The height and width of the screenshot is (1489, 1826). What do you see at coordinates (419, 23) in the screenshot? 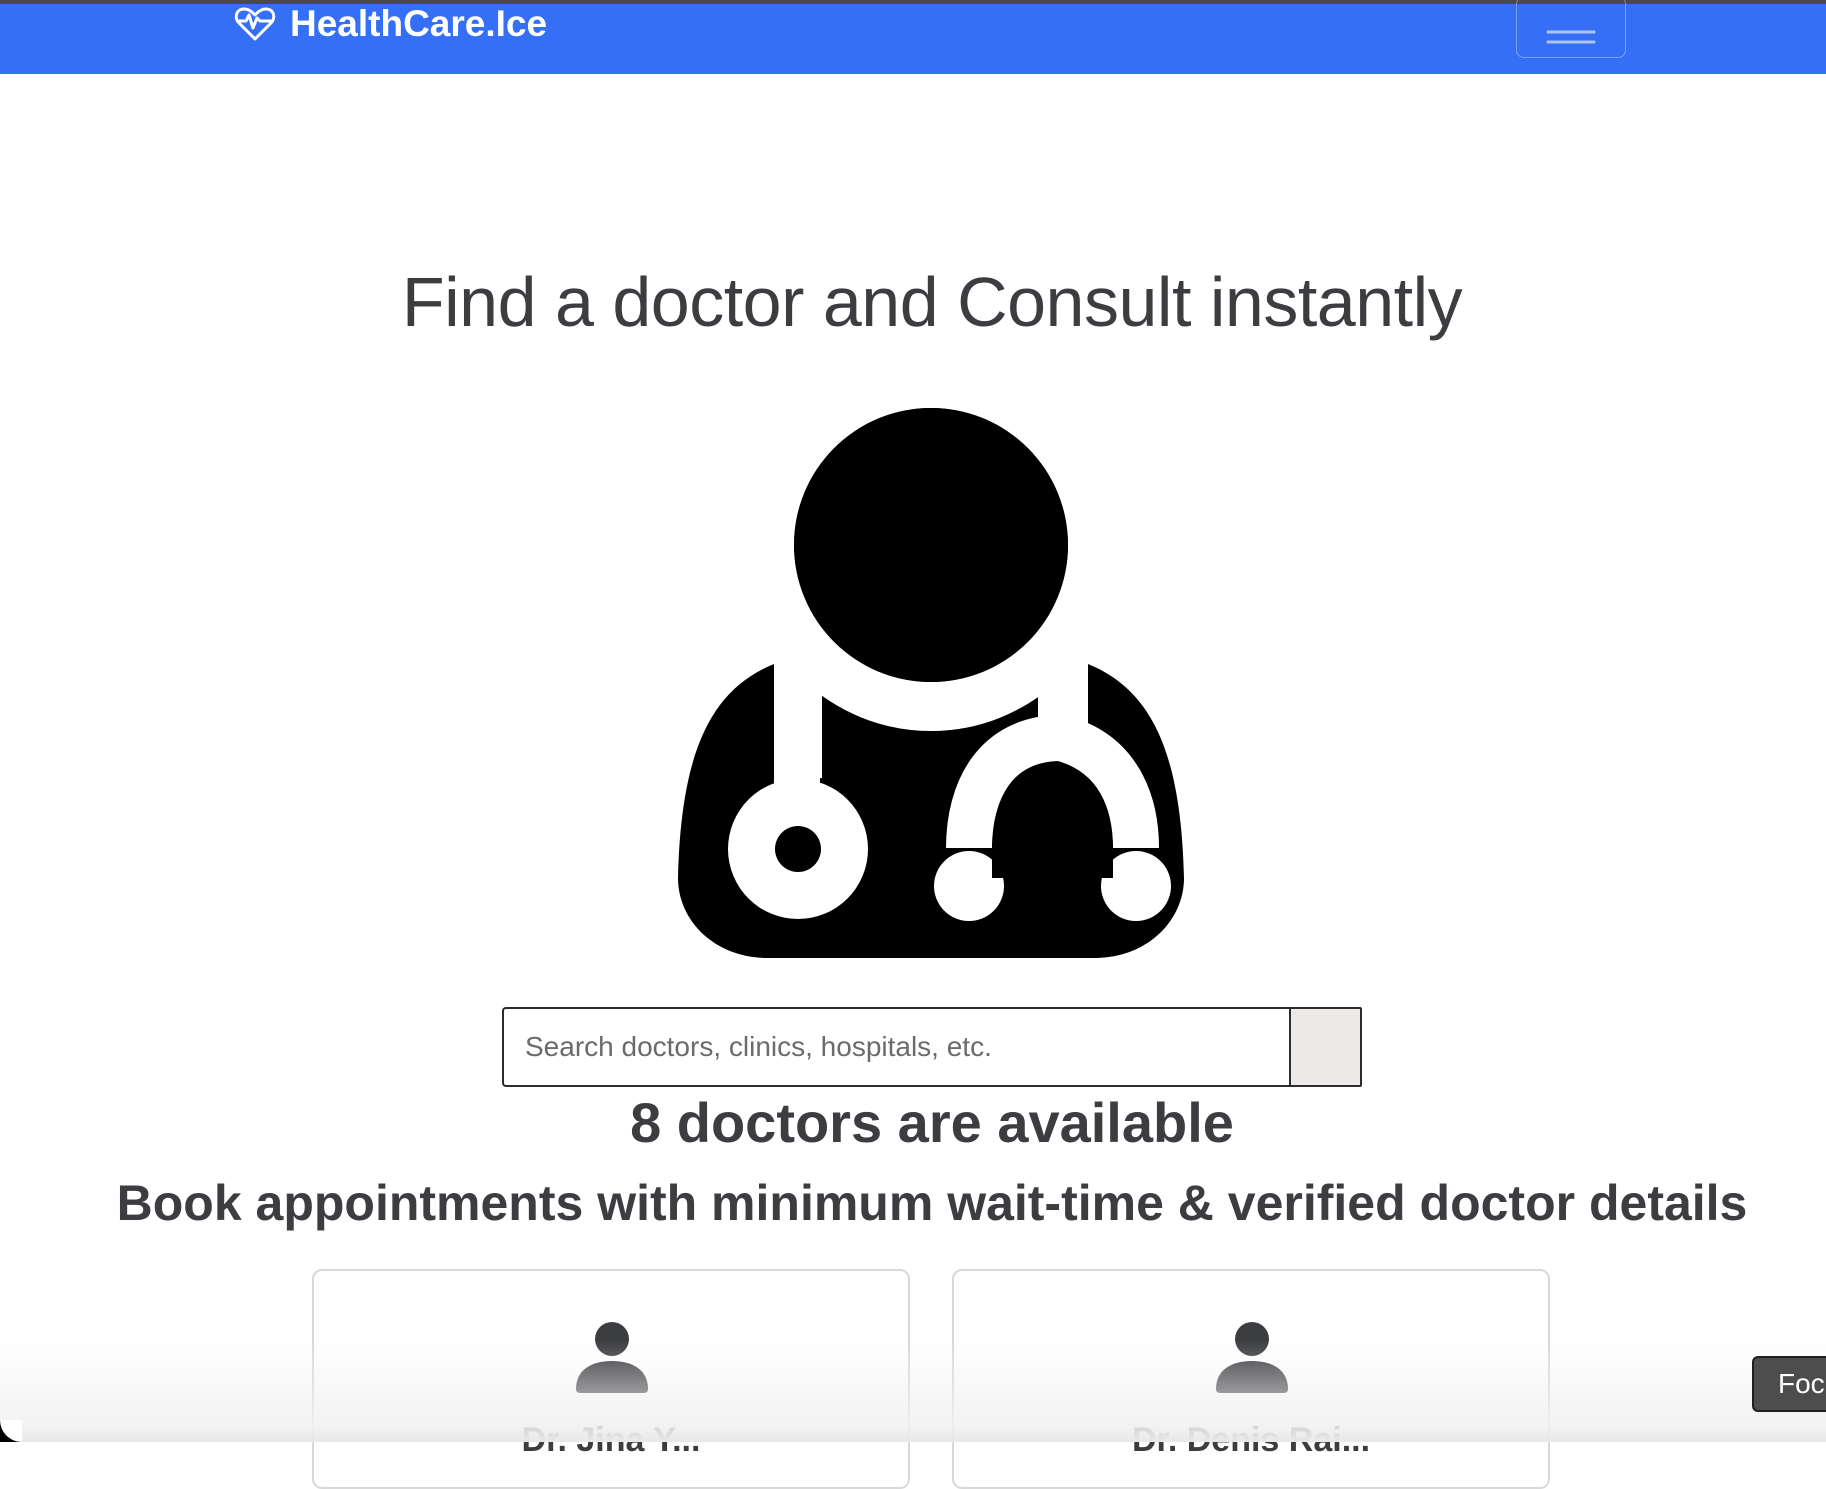
I see `brand-name: HealthCare.Ice` at bounding box center [419, 23].